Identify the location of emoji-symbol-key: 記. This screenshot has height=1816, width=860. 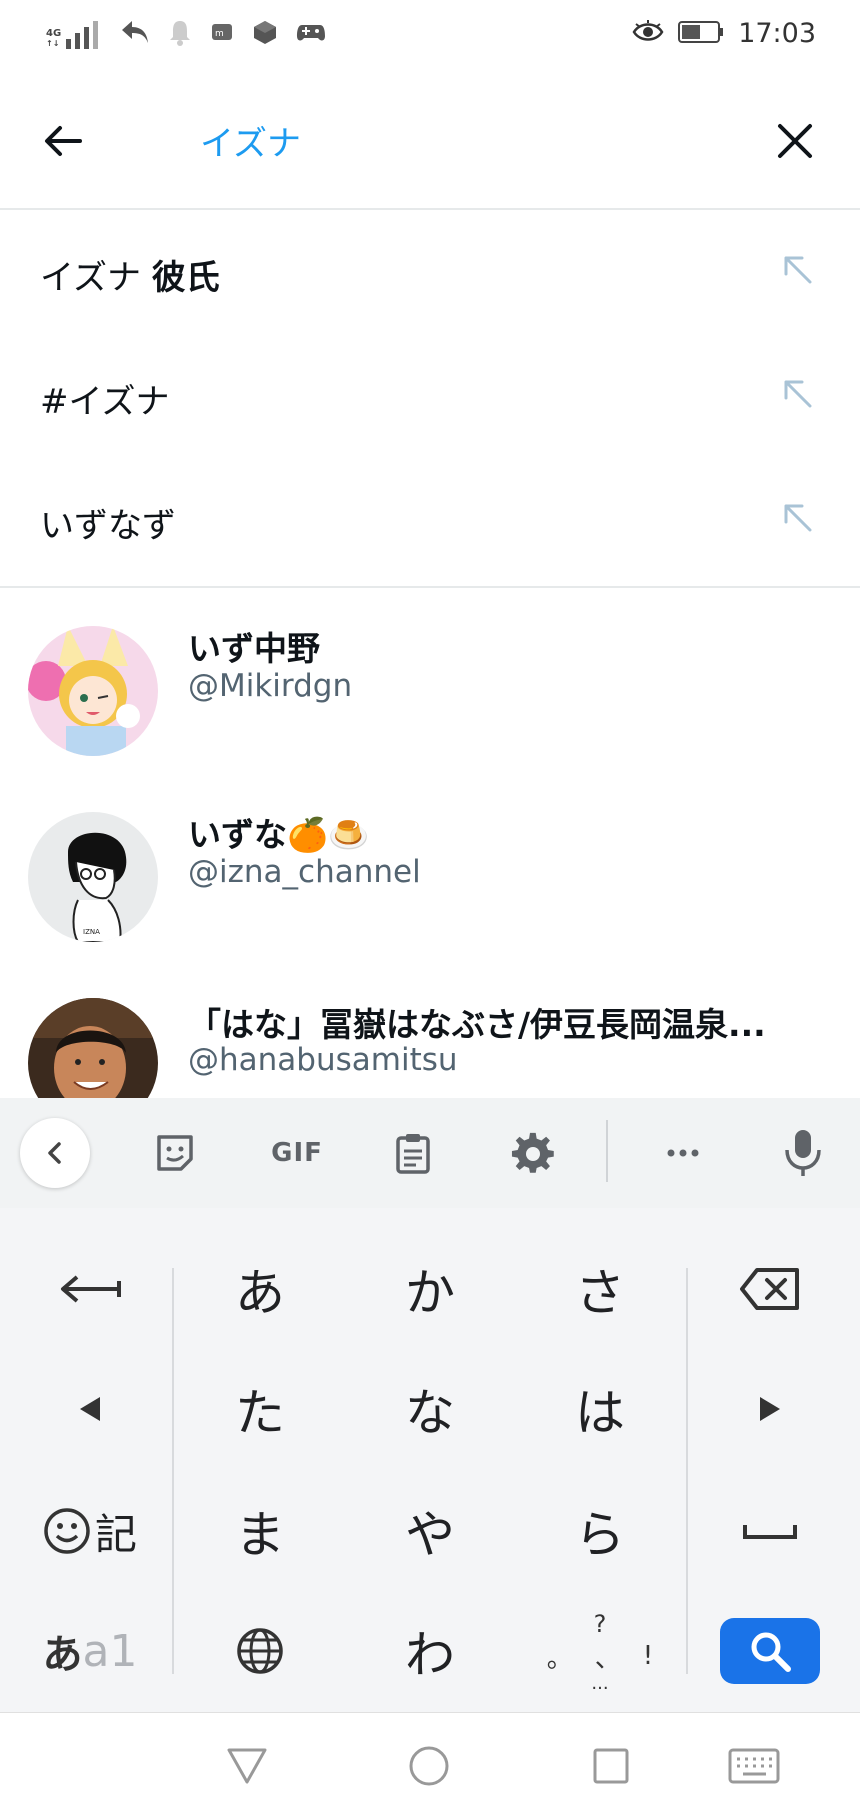
(90, 1531).